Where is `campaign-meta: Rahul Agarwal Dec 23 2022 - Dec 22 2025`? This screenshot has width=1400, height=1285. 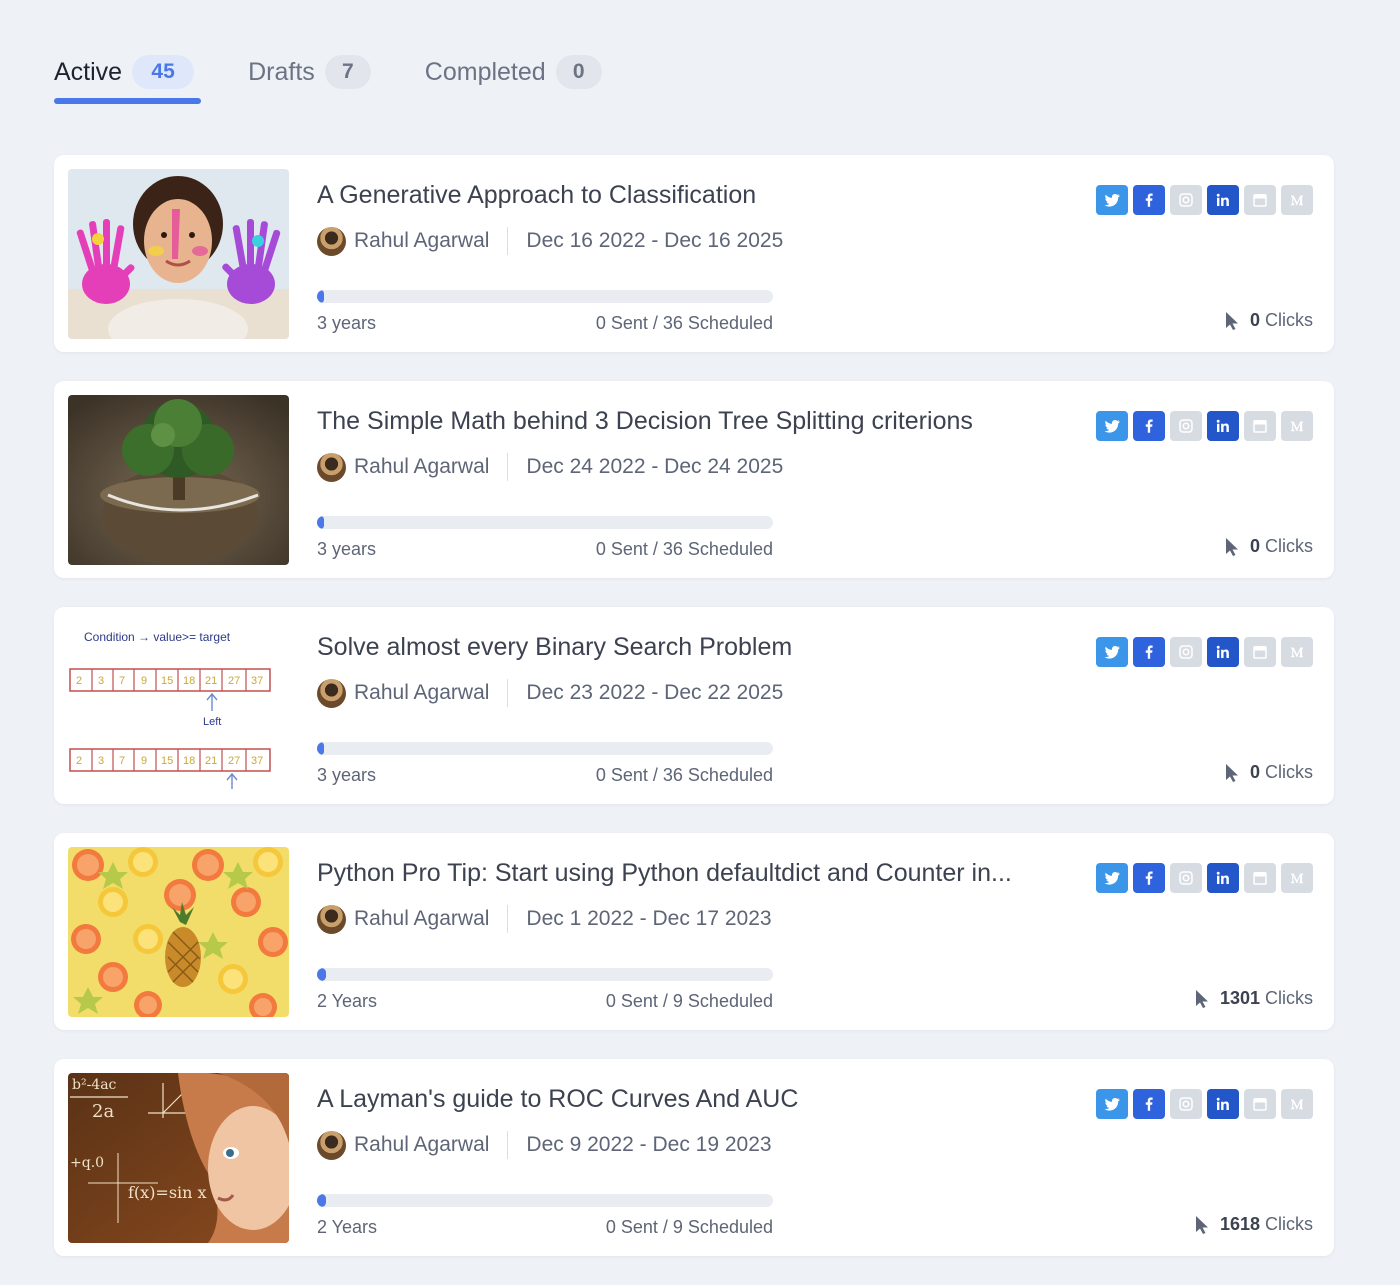
campaign-meta: Rahul Agarwal Dec 23 2022 - Dec 22 2025 is located at coordinates (550, 693).